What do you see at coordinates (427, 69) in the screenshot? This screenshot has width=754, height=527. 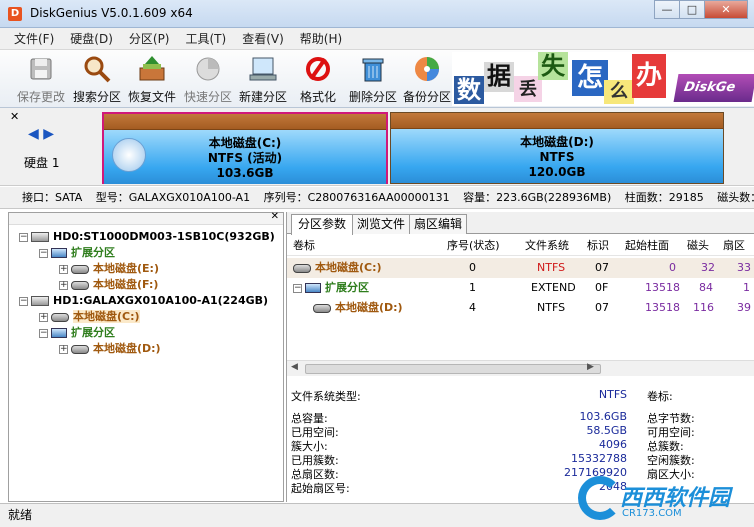 I see `backup-partition-icon` at bounding box center [427, 69].